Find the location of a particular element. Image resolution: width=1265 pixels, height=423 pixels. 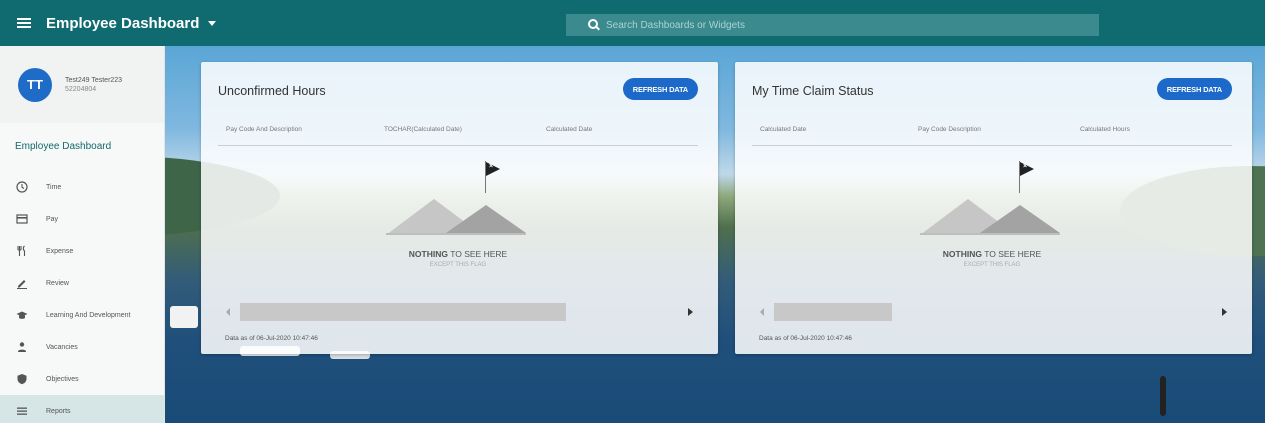

top-app-bar: Employee Dashboard is located at coordinates (632, 23).